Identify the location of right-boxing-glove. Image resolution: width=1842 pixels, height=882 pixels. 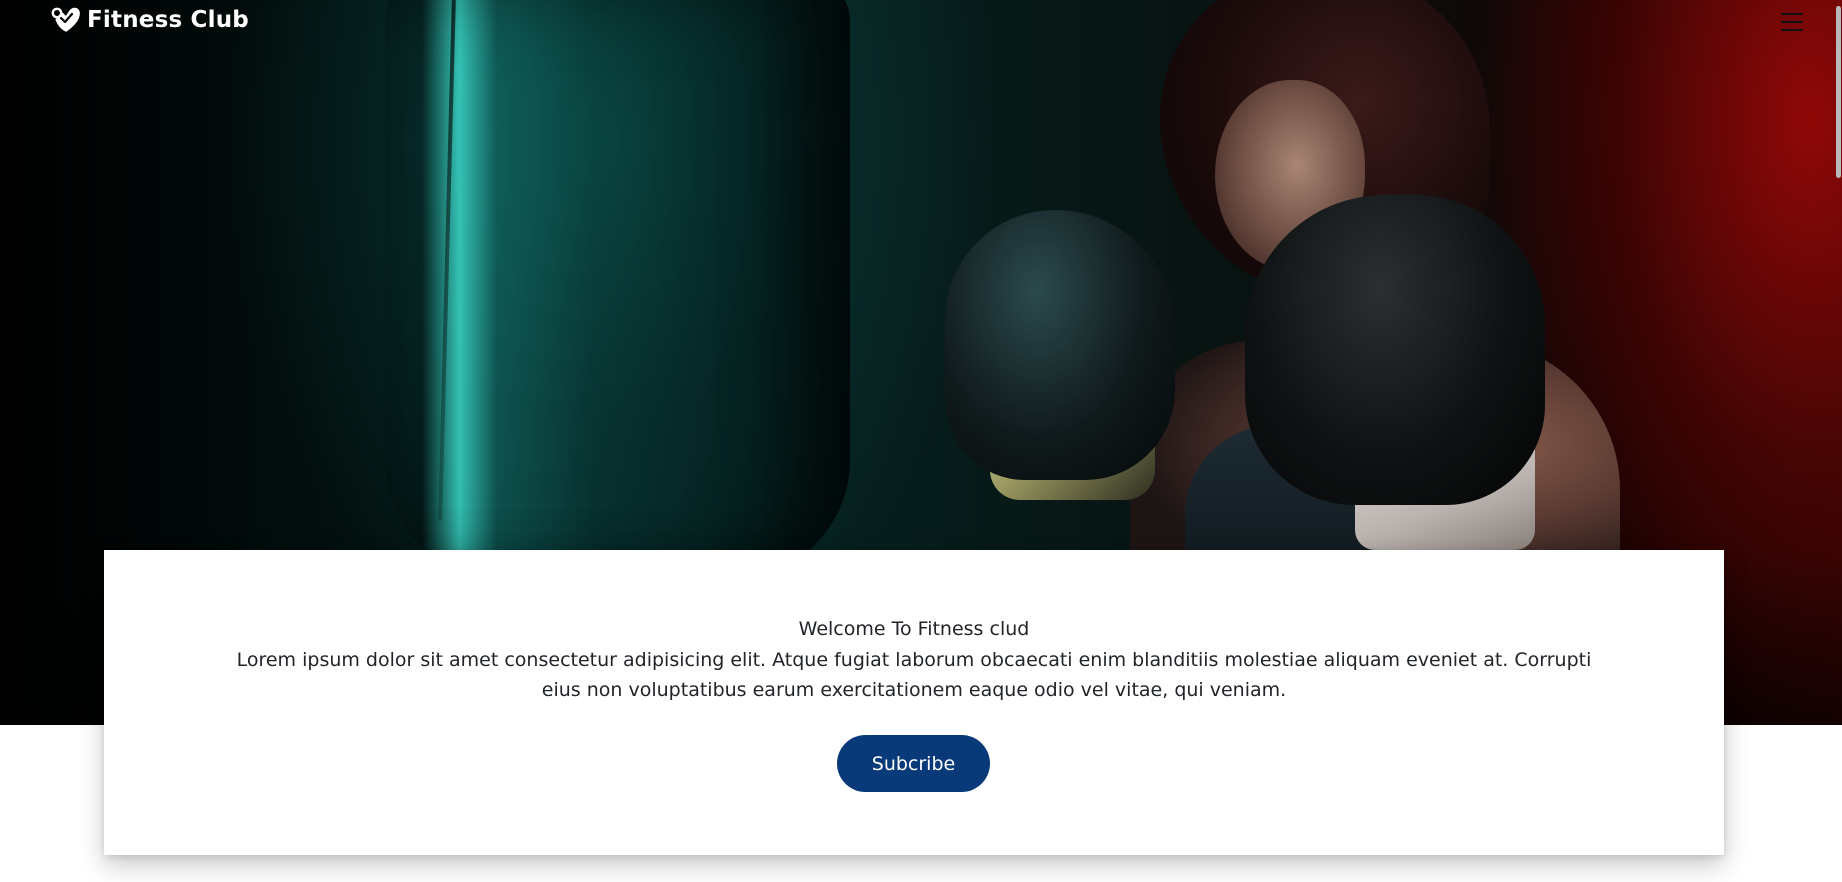
(1395, 350).